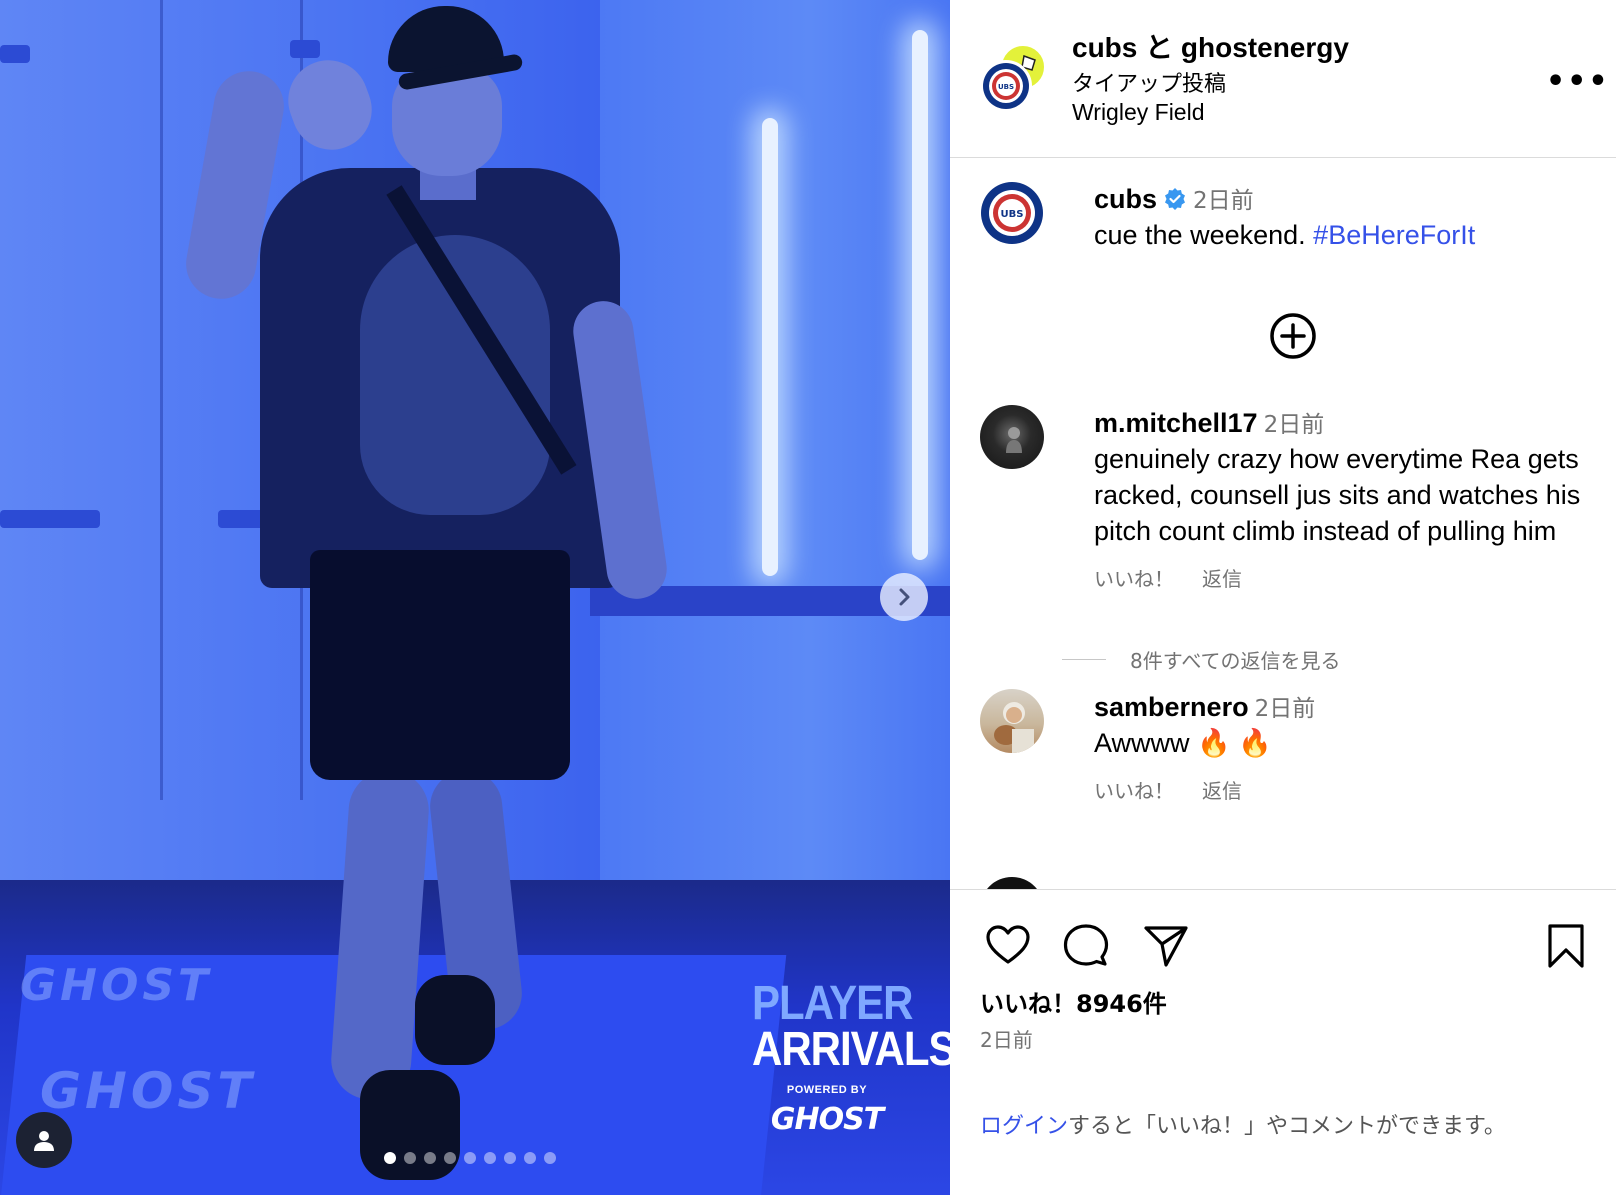 This screenshot has width=1616, height=1201. Describe the element at coordinates (1235, 659) in the screenshot. I see `view-replies-label: 8件すべての返信を見る` at that location.